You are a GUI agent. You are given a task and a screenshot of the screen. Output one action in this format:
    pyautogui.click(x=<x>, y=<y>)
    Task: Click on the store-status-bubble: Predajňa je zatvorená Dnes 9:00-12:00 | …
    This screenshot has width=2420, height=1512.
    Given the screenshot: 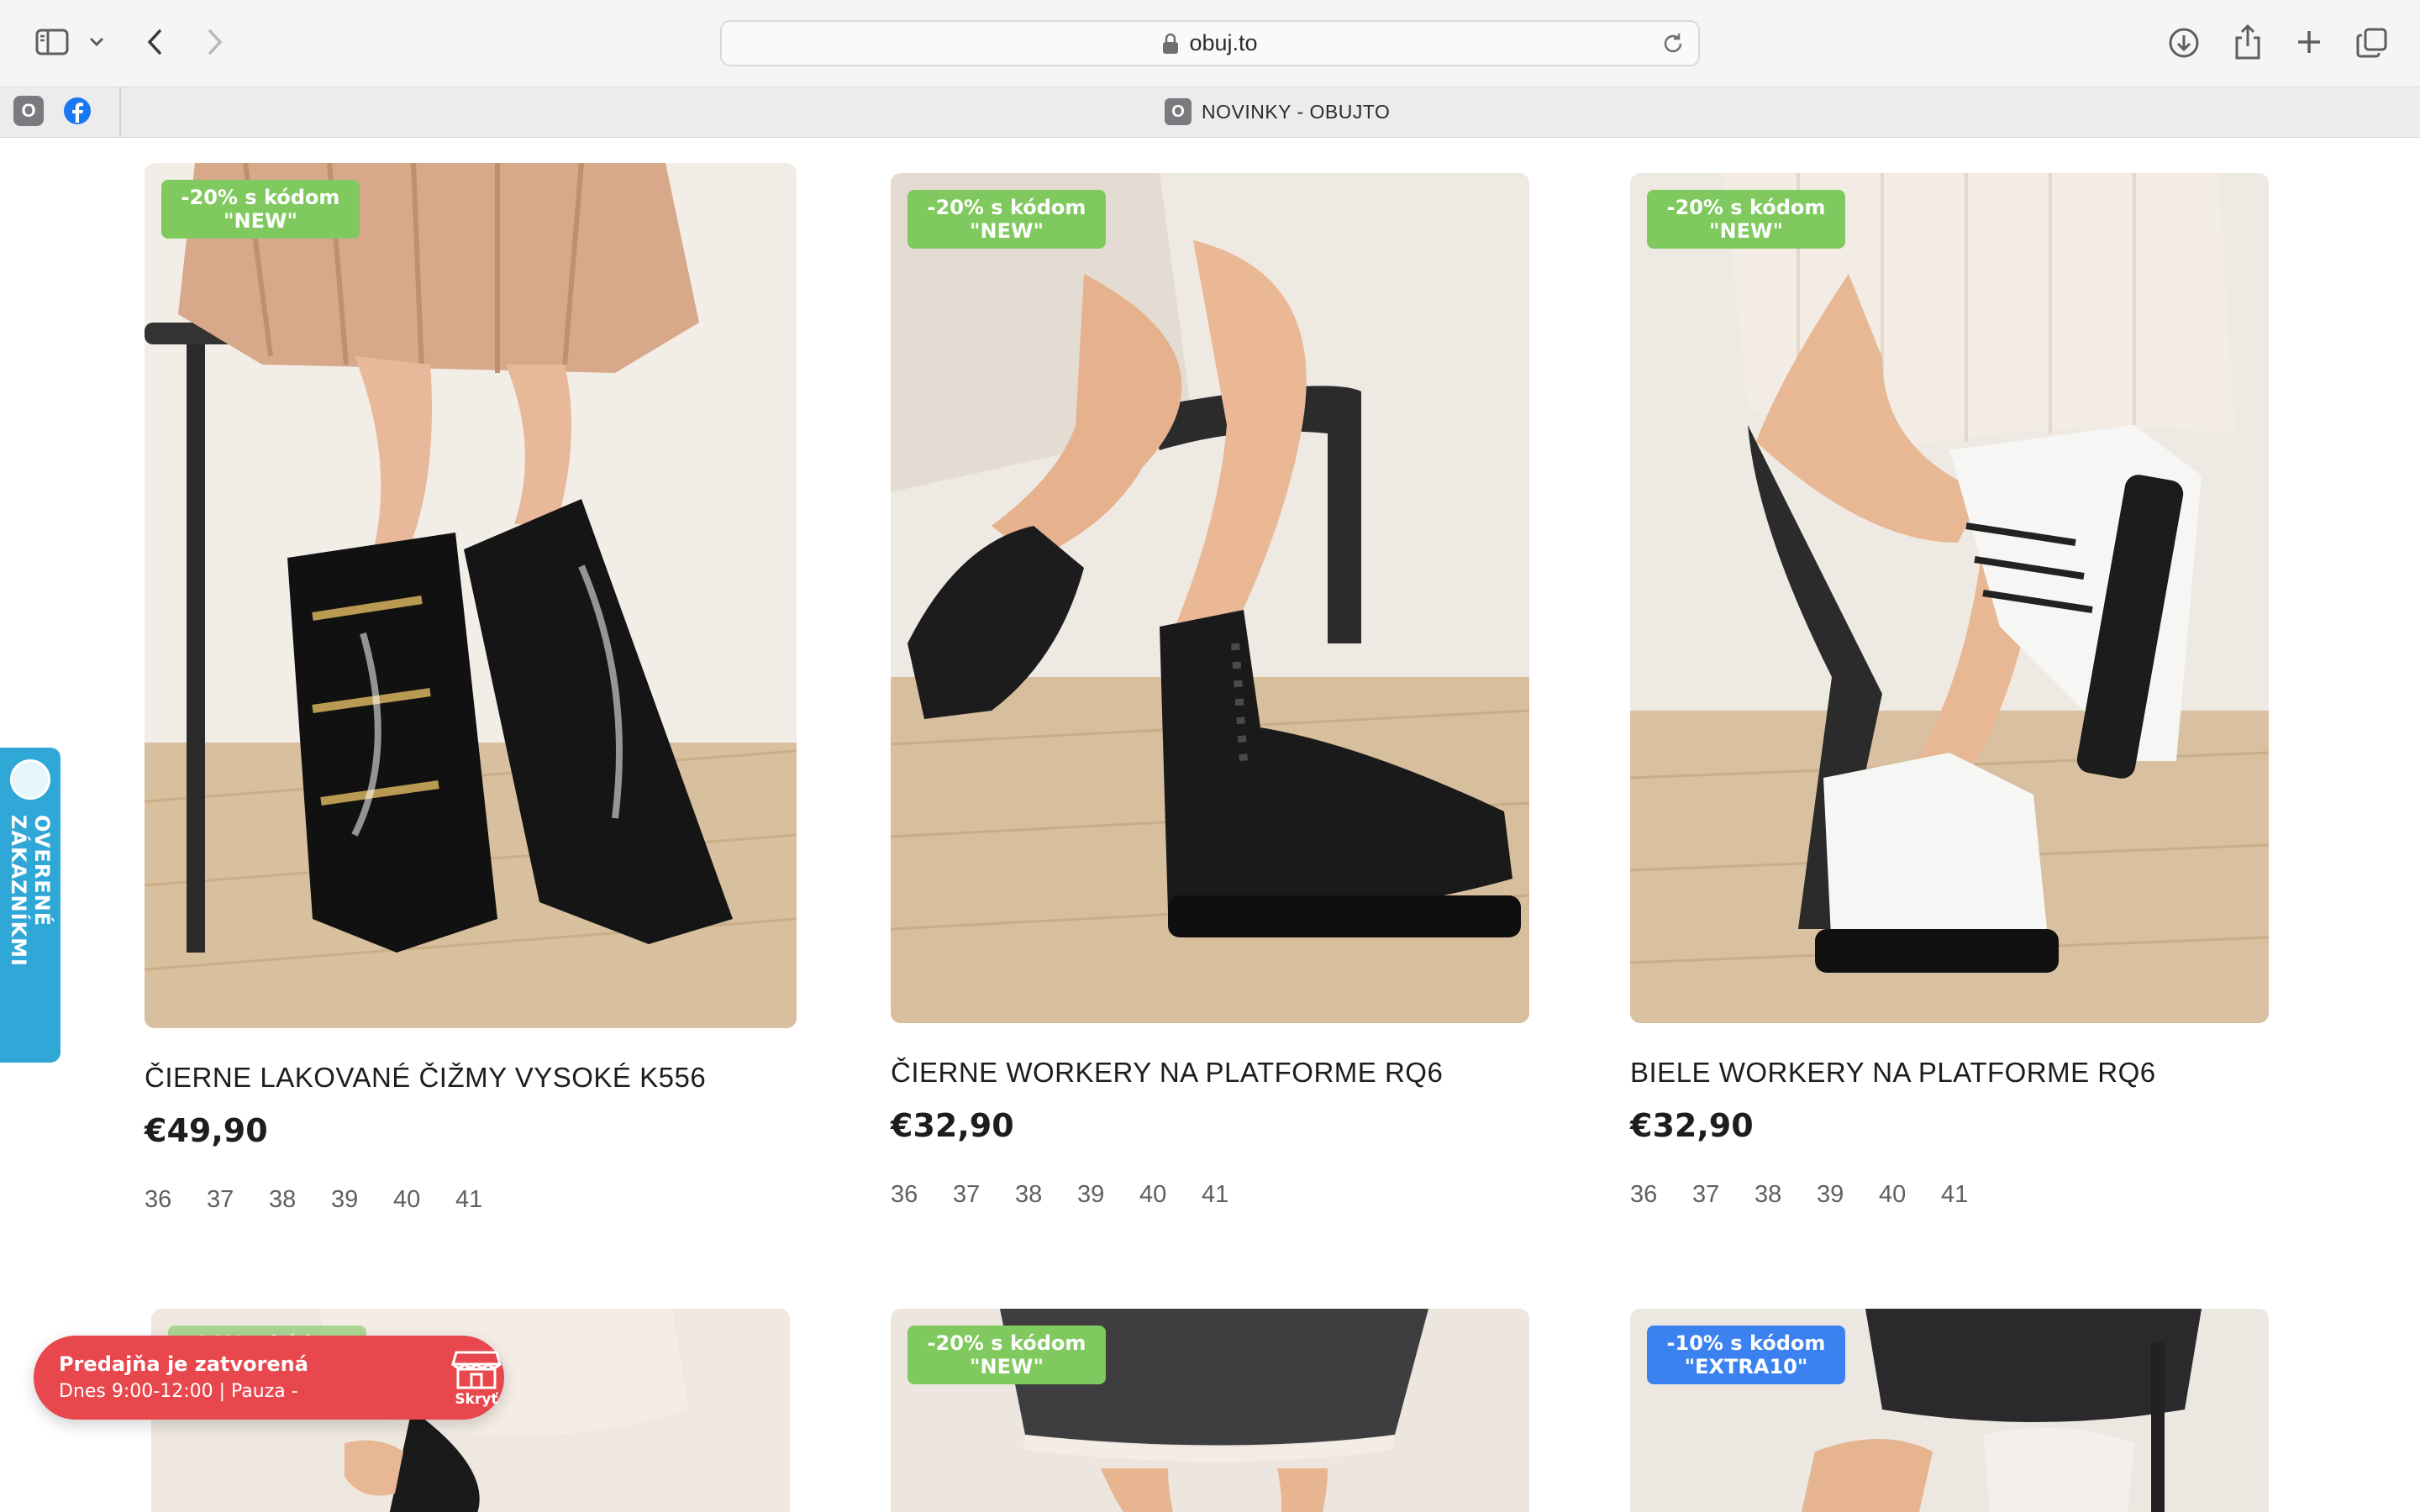 What is the action you would take?
    pyautogui.click(x=269, y=1378)
    